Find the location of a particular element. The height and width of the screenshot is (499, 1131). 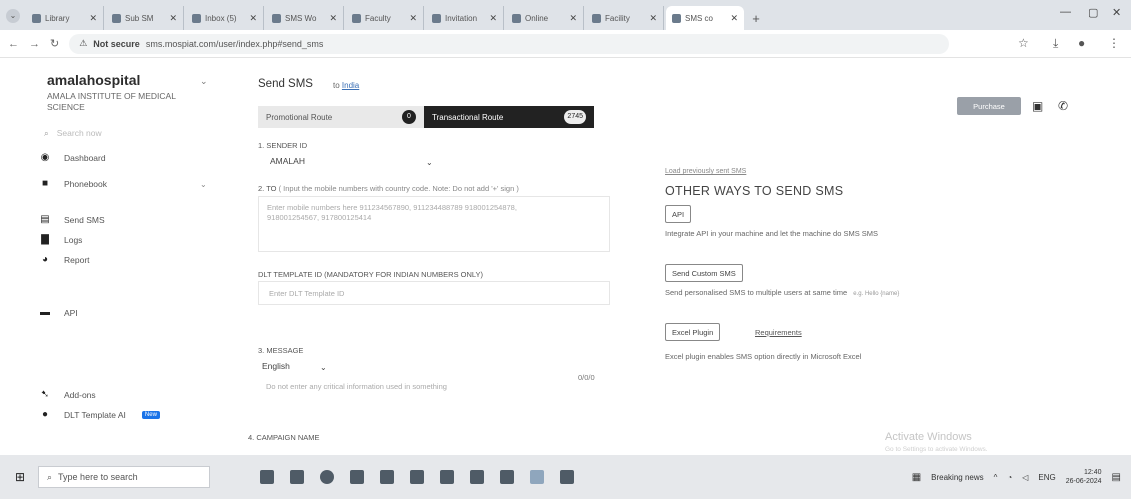

to-label-text: 2. TO is located at coordinates (267, 188).